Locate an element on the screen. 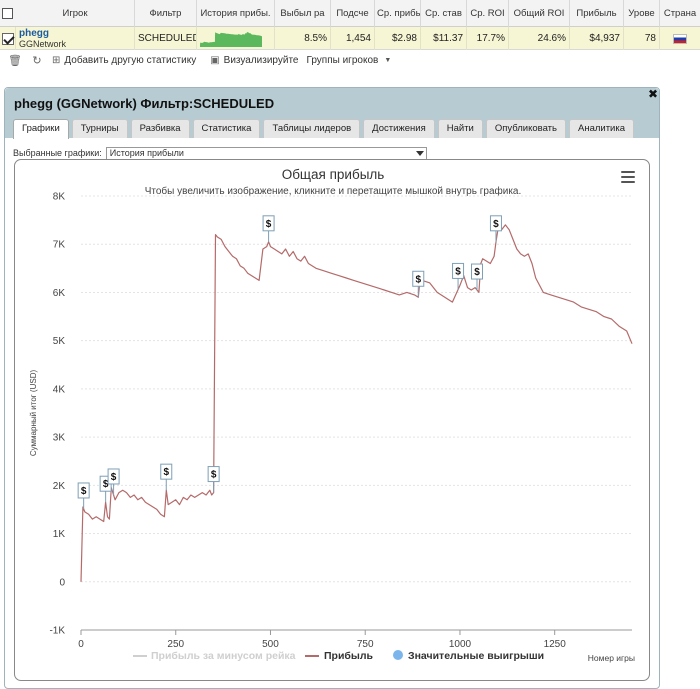 Image resolution: width=700 pixels, height=689 pixels. profit-sparkline-cell is located at coordinates (236, 38).